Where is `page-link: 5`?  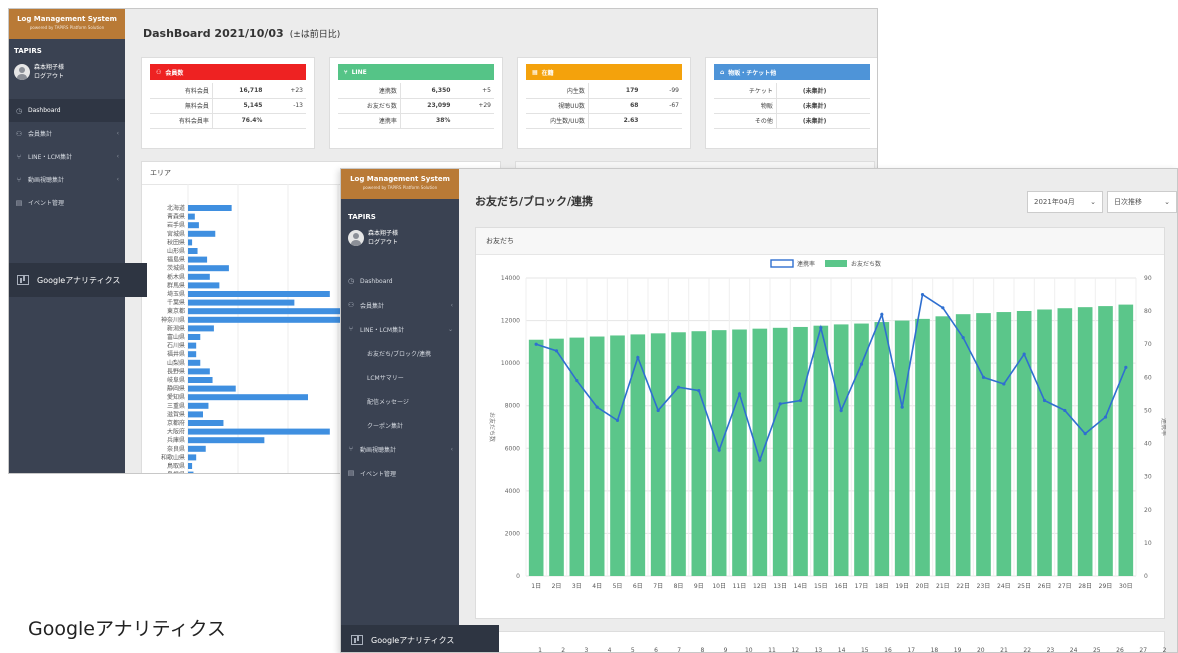
page-link: 5 is located at coordinates (633, 650).